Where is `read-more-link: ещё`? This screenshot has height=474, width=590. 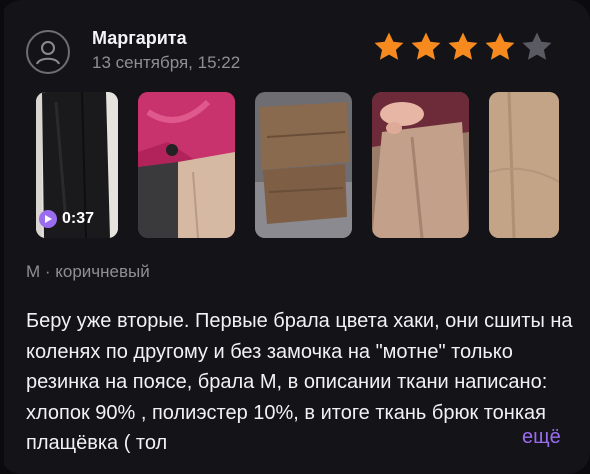 read-more-link: ещё is located at coordinates (540, 437).